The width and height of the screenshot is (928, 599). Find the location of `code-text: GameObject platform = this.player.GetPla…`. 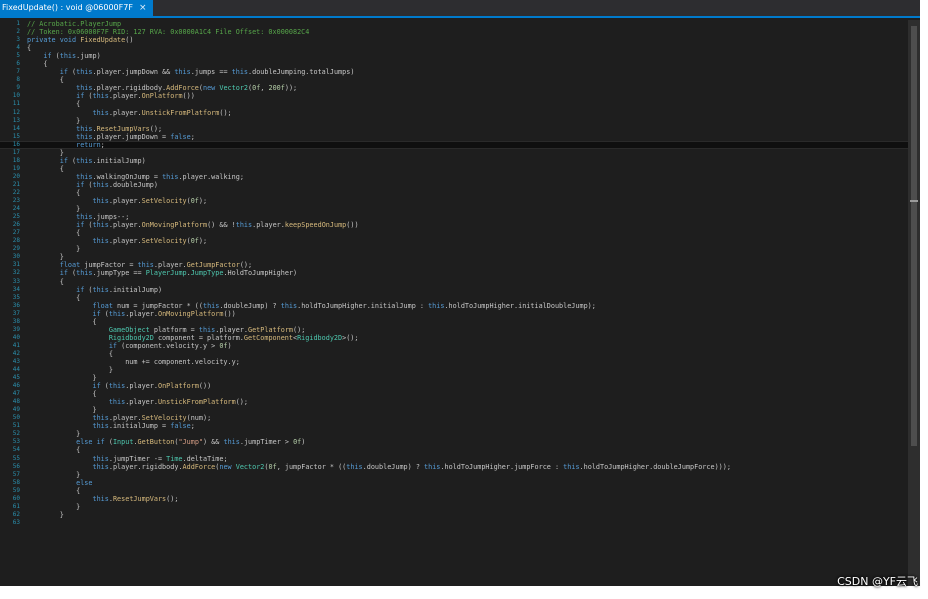

code-text: GameObject platform = this.player.GetPla… is located at coordinates (207, 329).